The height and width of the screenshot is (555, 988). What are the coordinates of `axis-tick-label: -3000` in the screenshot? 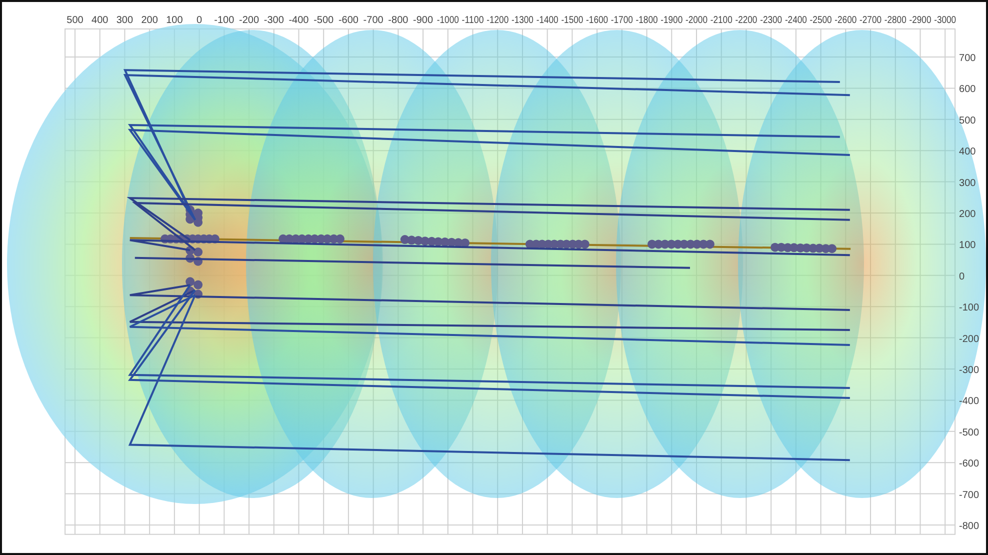 It's located at (947, 20).